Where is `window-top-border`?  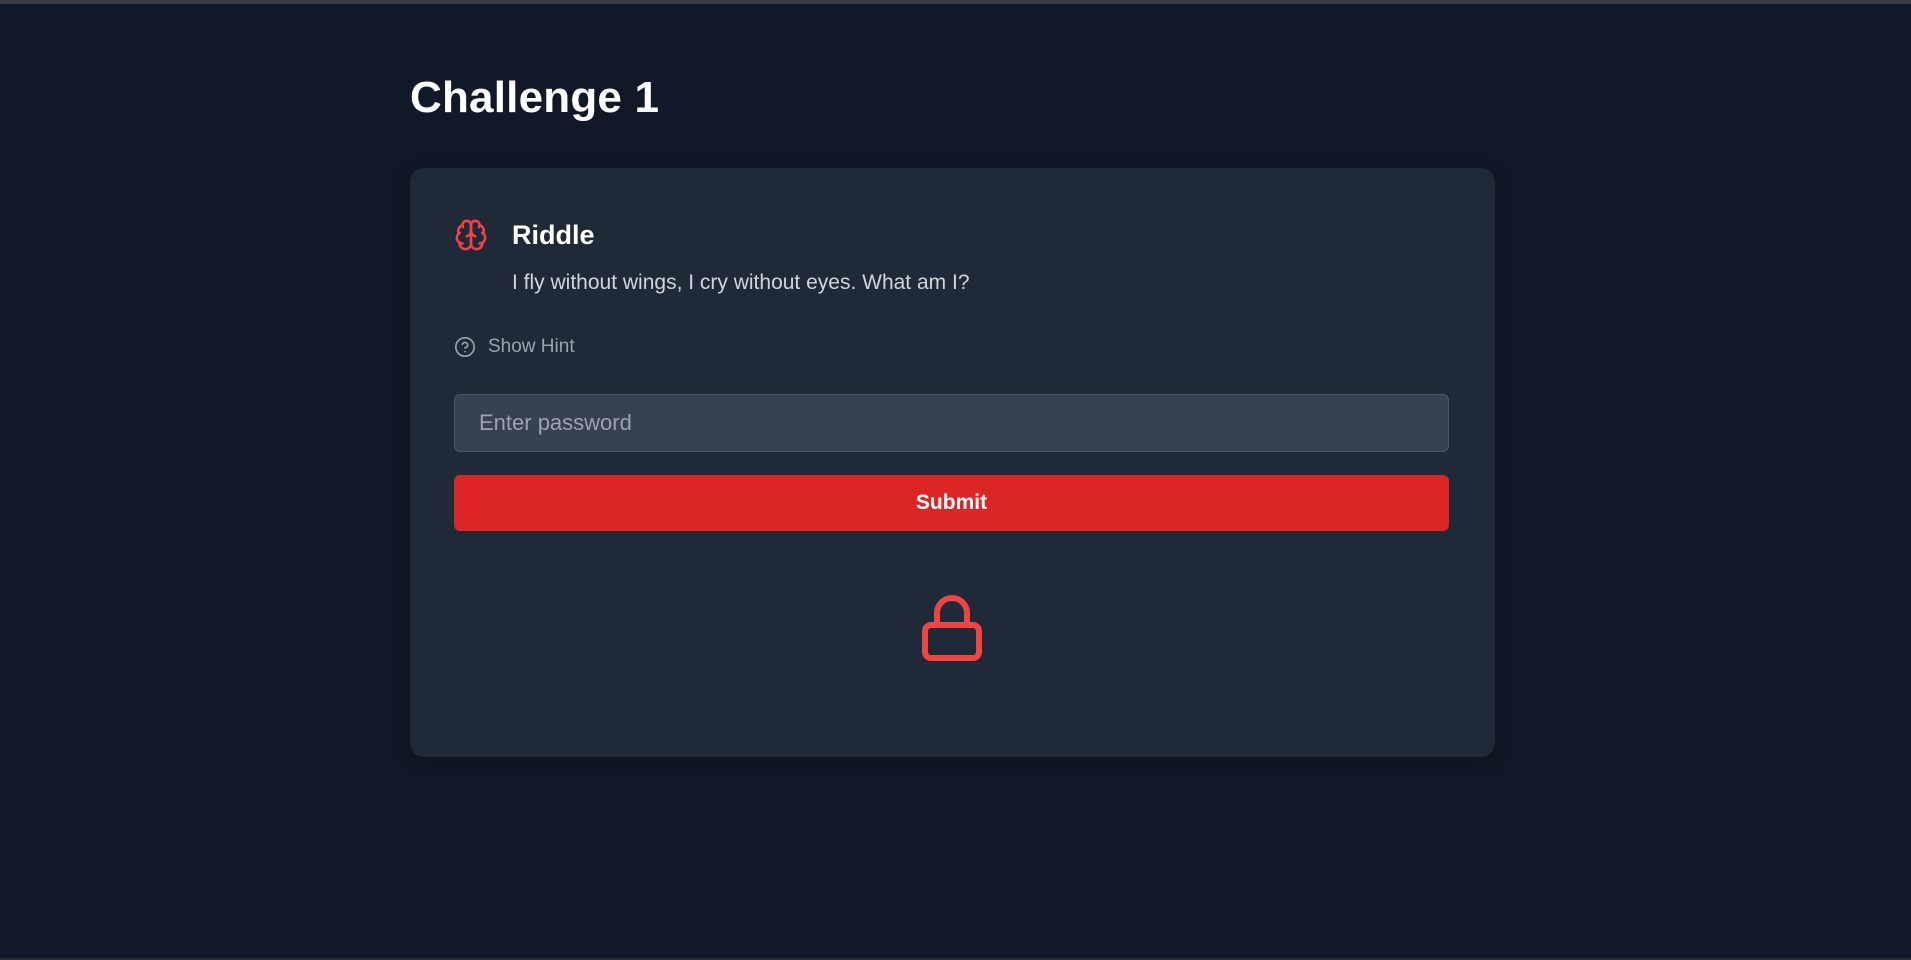
window-top-border is located at coordinates (955, 2).